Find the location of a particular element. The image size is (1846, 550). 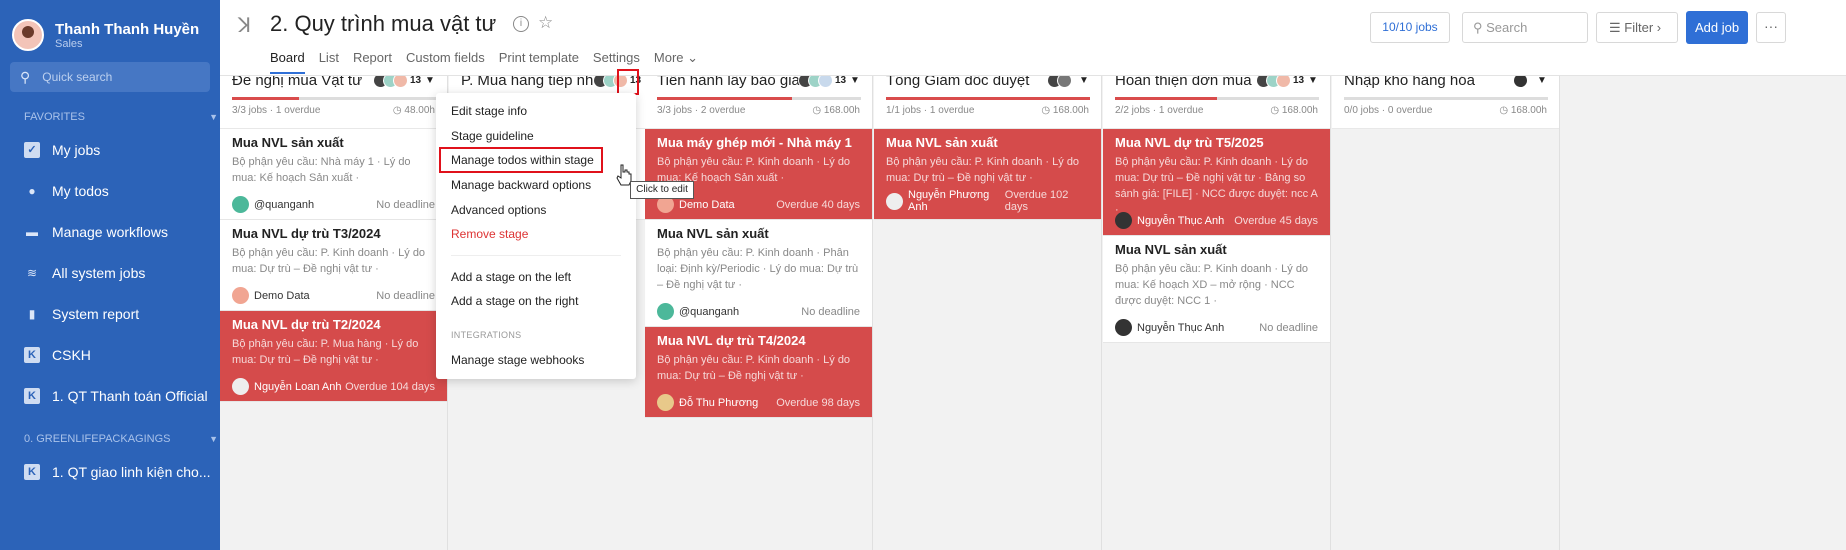

tab-report: Report is located at coordinates (372, 62).